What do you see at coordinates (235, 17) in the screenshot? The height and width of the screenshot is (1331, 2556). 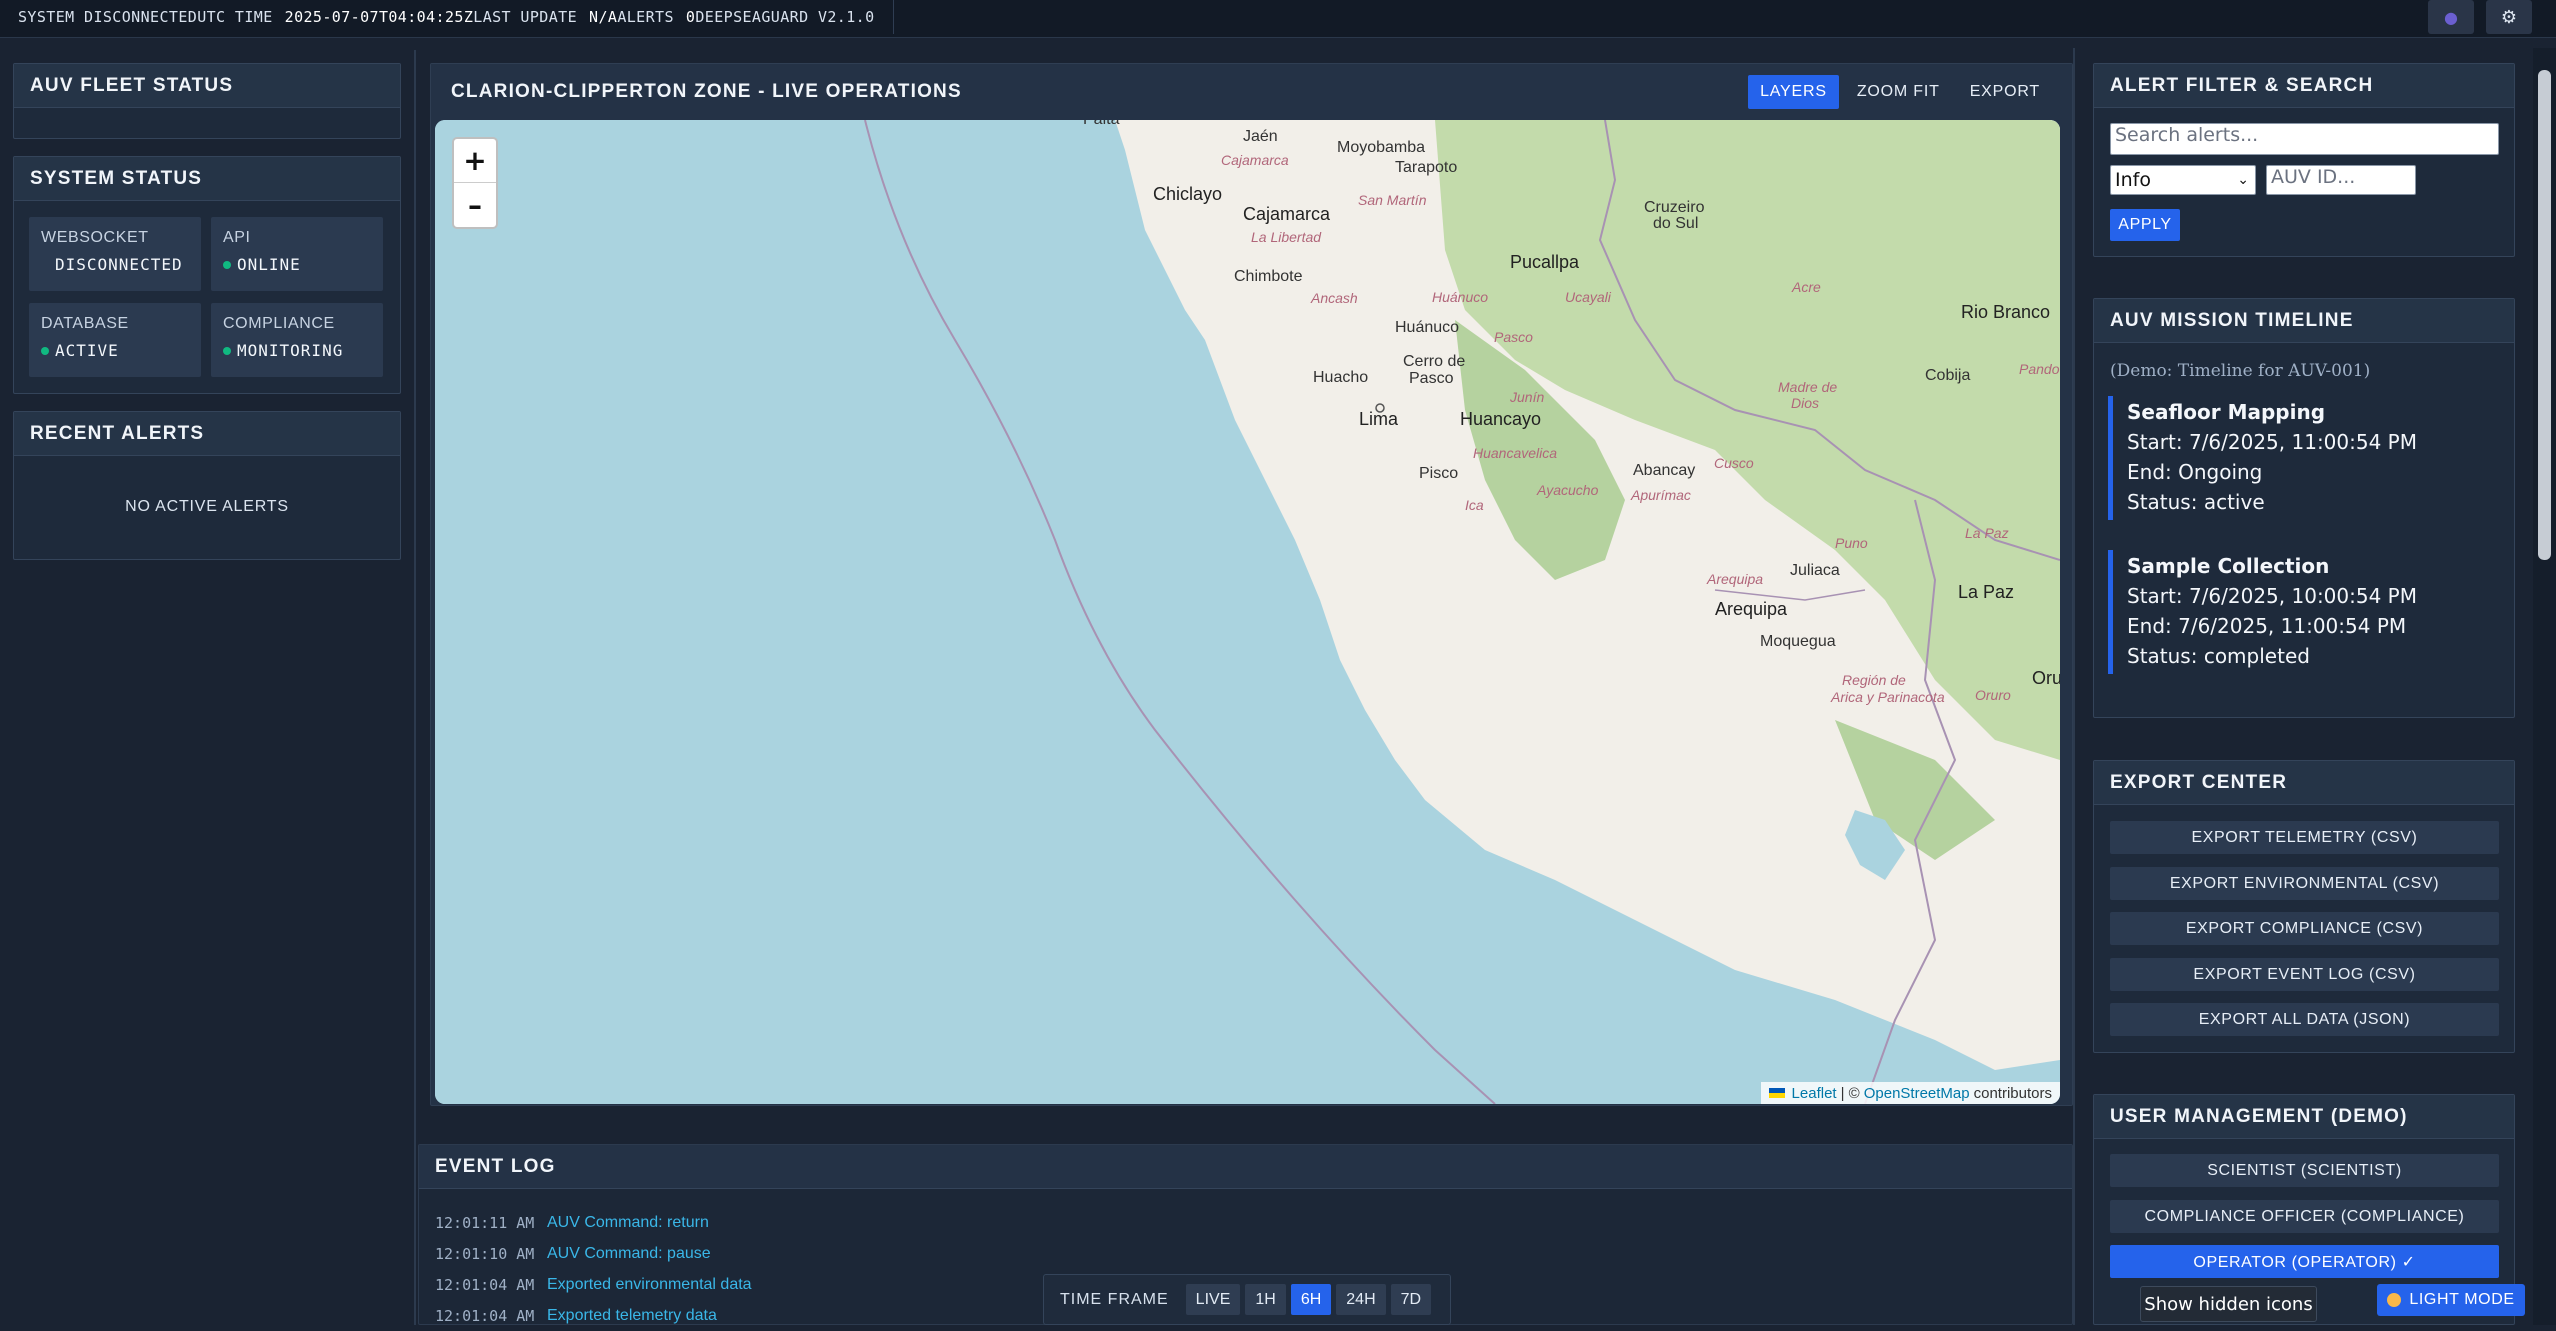 I see `utc-label: UTC TIME` at bounding box center [235, 17].